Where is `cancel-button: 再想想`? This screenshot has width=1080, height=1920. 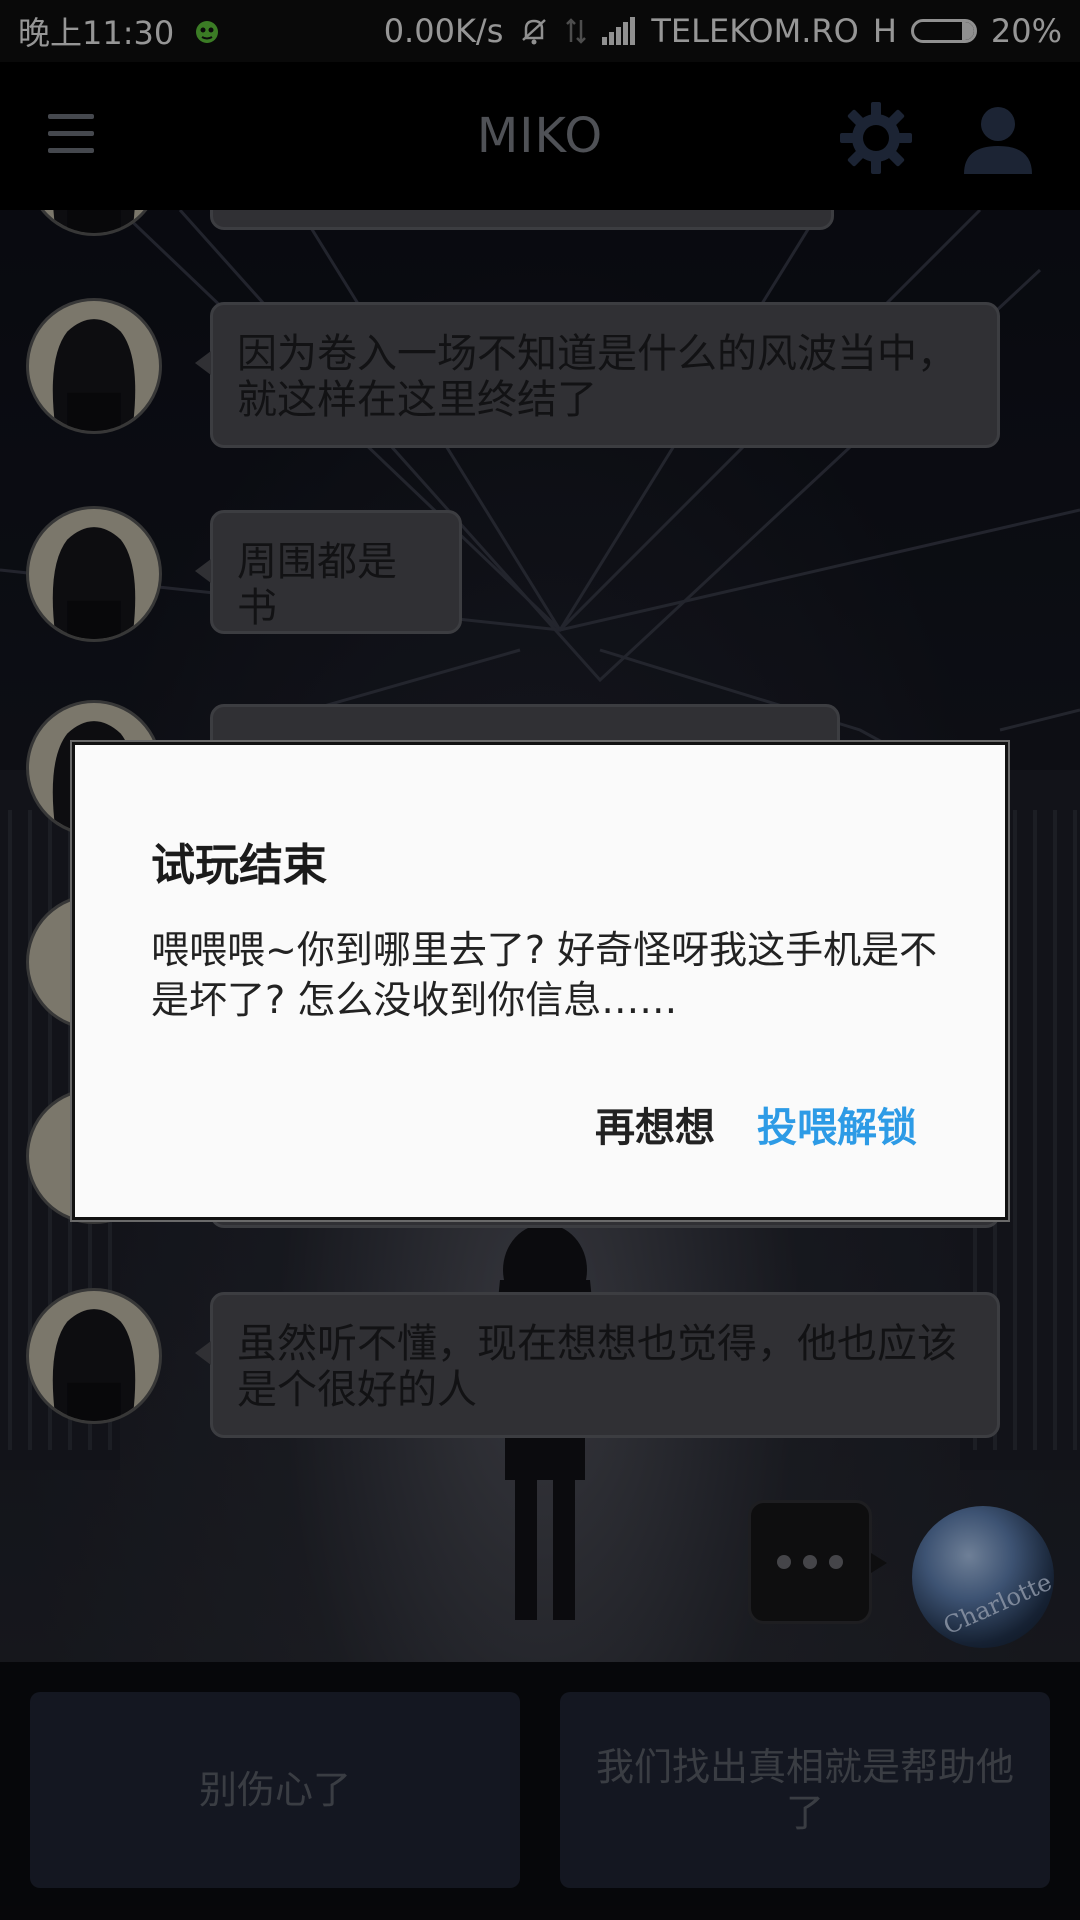 cancel-button: 再想想 is located at coordinates (655, 1124).